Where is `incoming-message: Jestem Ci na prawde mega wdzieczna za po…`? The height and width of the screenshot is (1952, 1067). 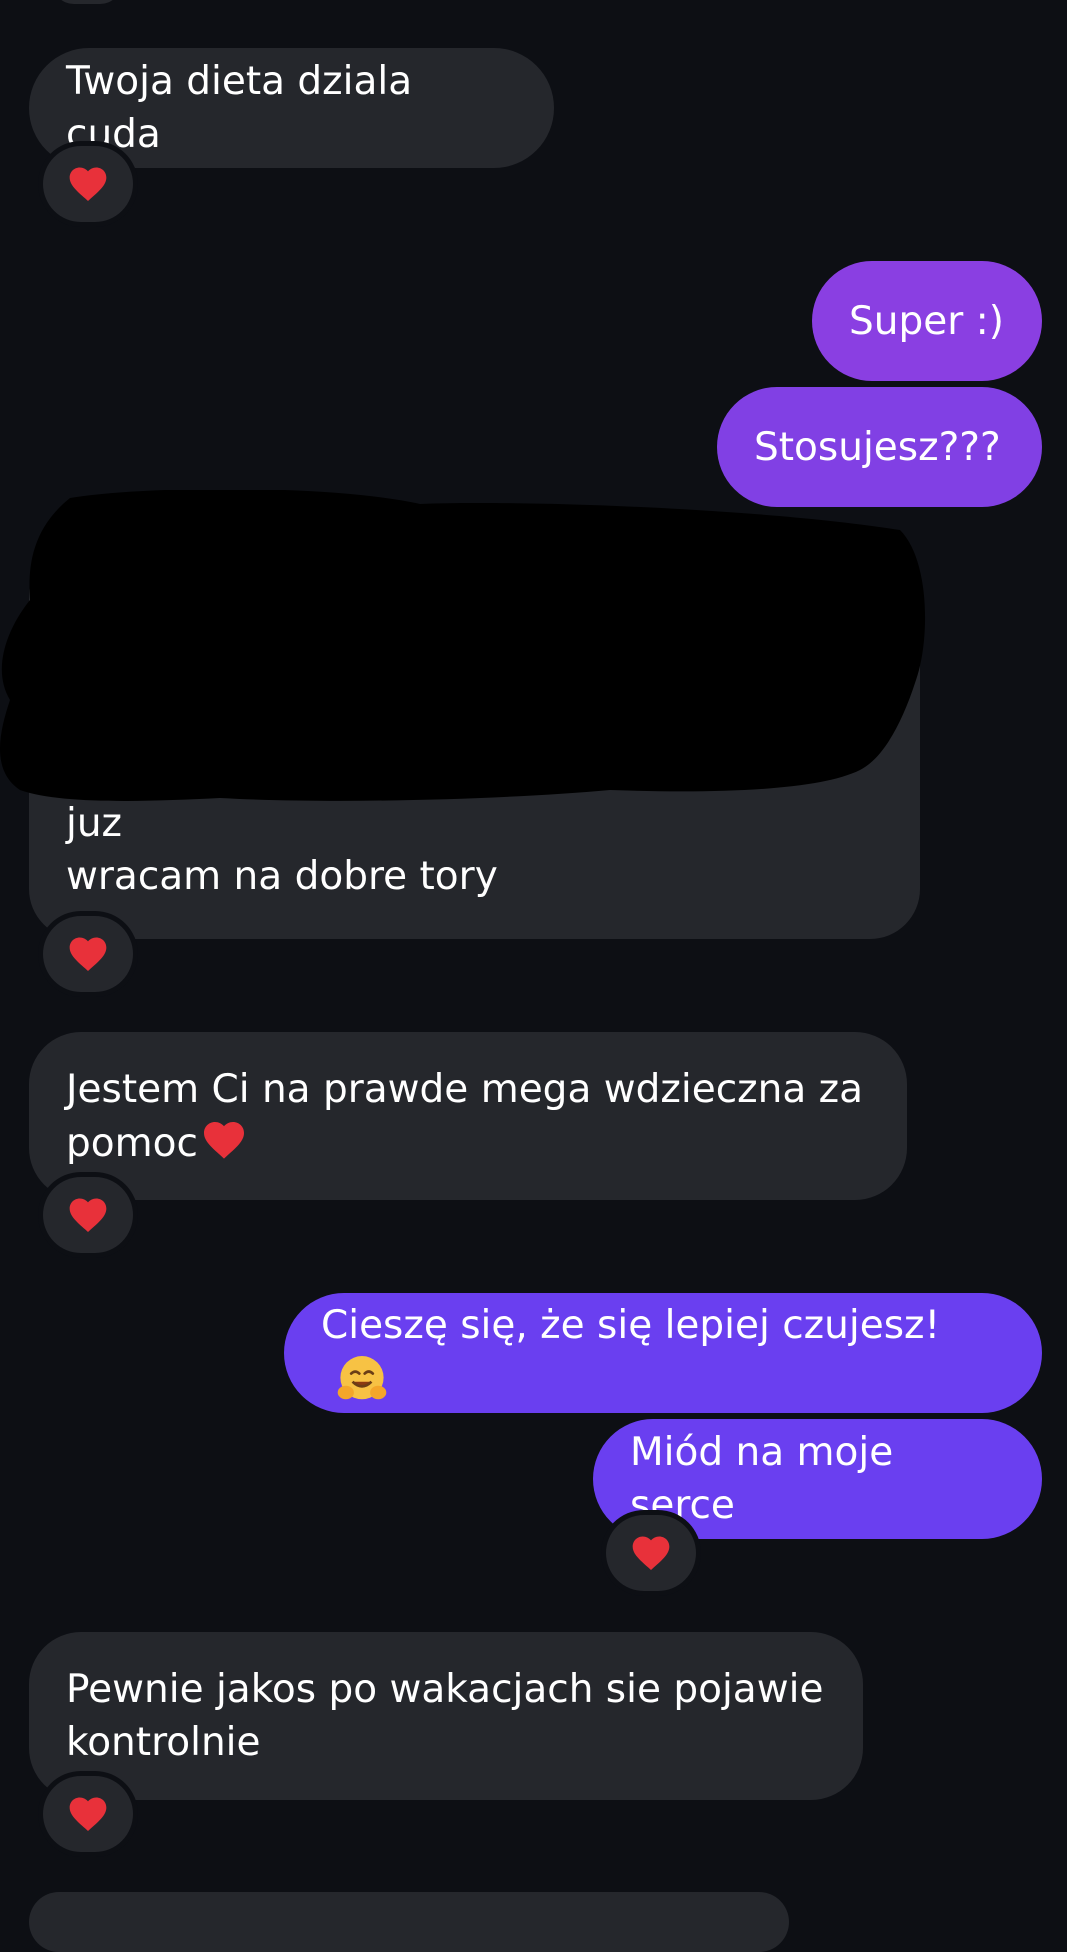 incoming-message: Jestem Ci na prawde mega wdzieczna za po… is located at coordinates (468, 1116).